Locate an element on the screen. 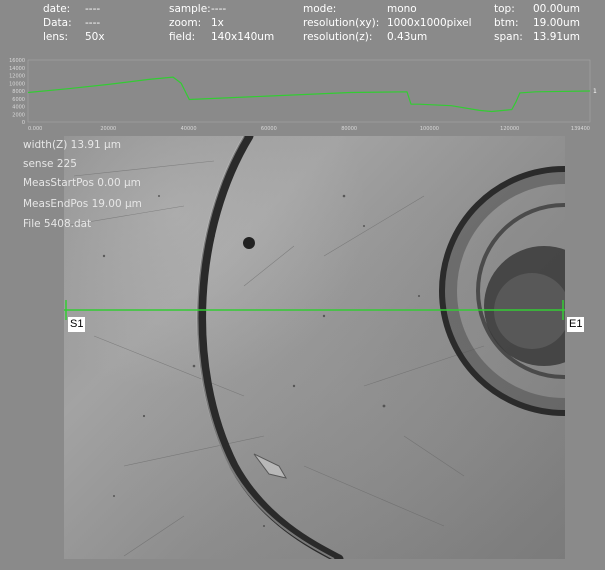 The height and width of the screenshot is (570, 605). sample-label: sample: is located at coordinates (190, 9).